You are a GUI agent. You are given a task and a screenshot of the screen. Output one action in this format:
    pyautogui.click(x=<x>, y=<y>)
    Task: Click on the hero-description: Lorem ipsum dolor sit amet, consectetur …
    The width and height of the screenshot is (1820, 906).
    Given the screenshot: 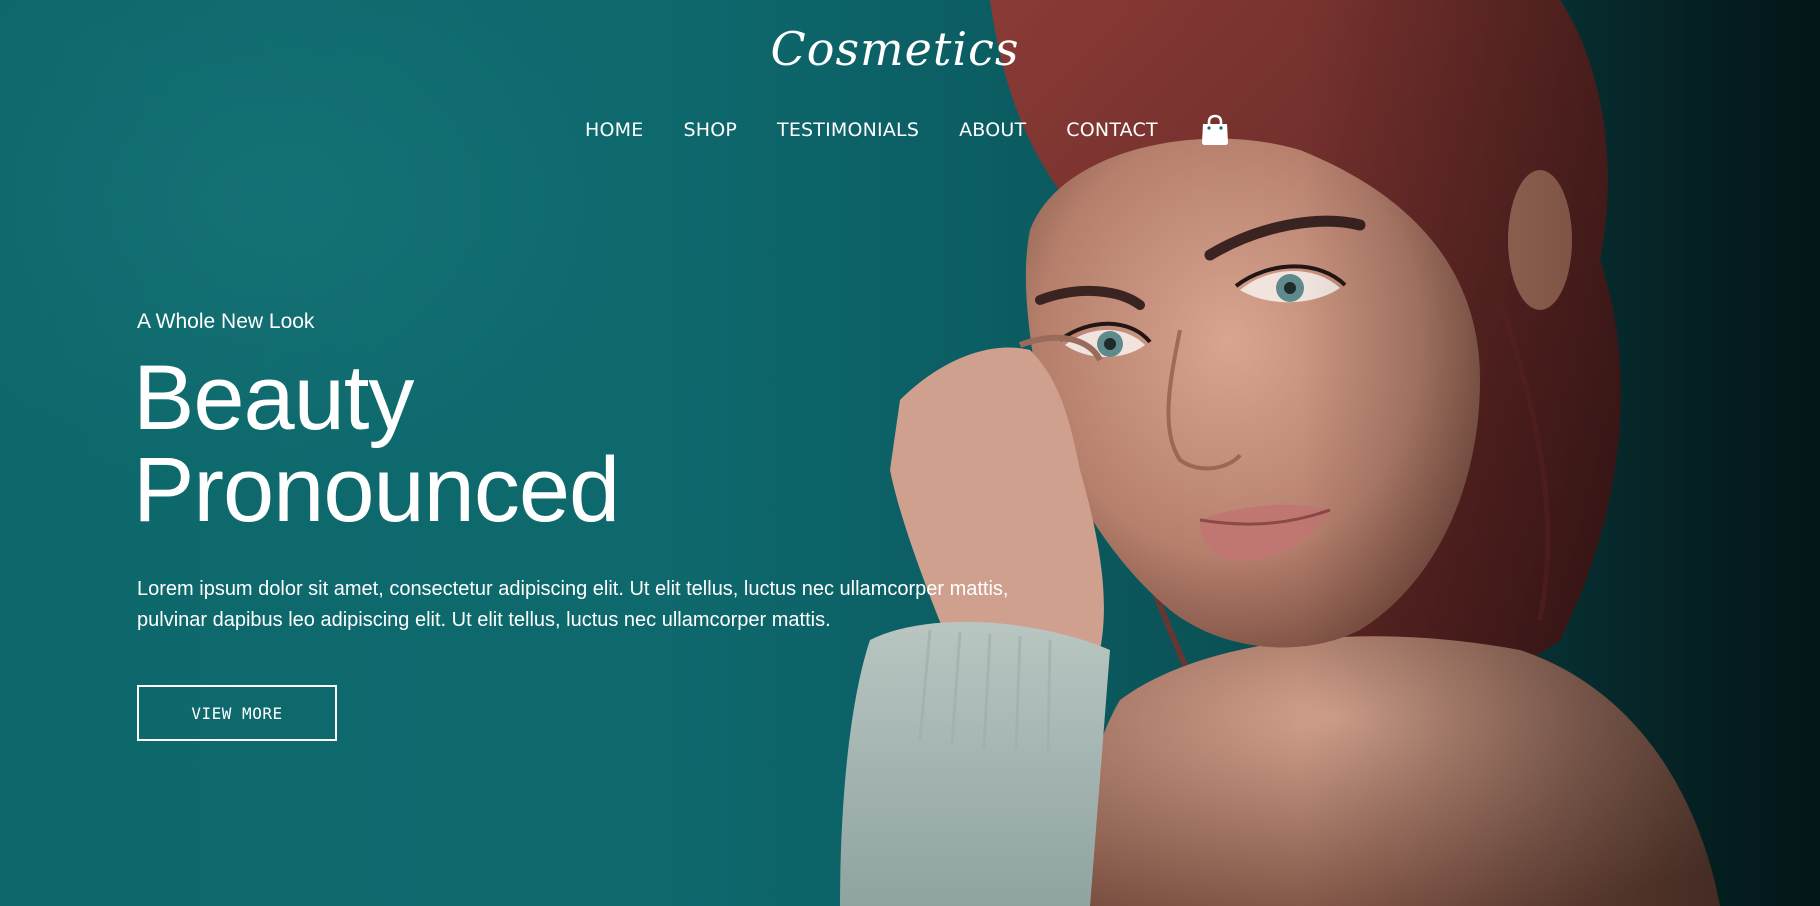 What is the action you would take?
    pyautogui.click(x=573, y=604)
    